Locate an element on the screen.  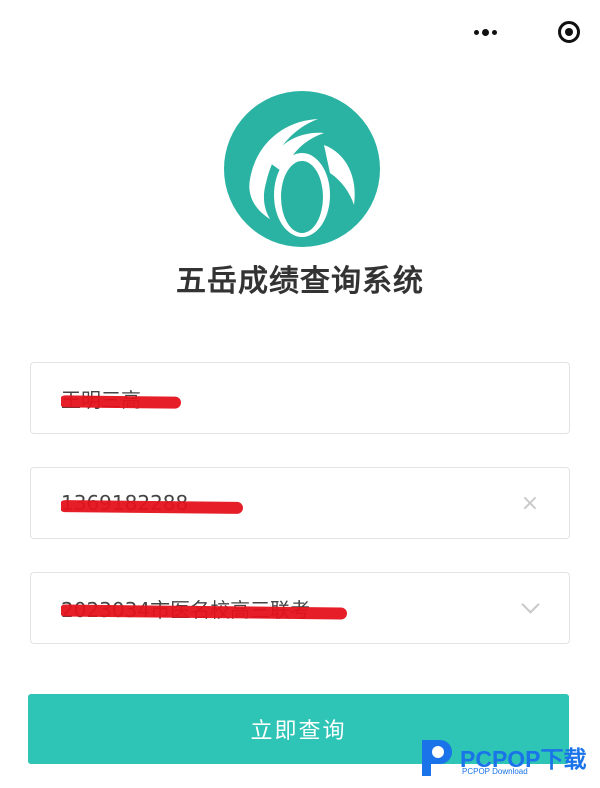
exam-value: 2023034市医名校高三联考 is located at coordinates (292, 608).